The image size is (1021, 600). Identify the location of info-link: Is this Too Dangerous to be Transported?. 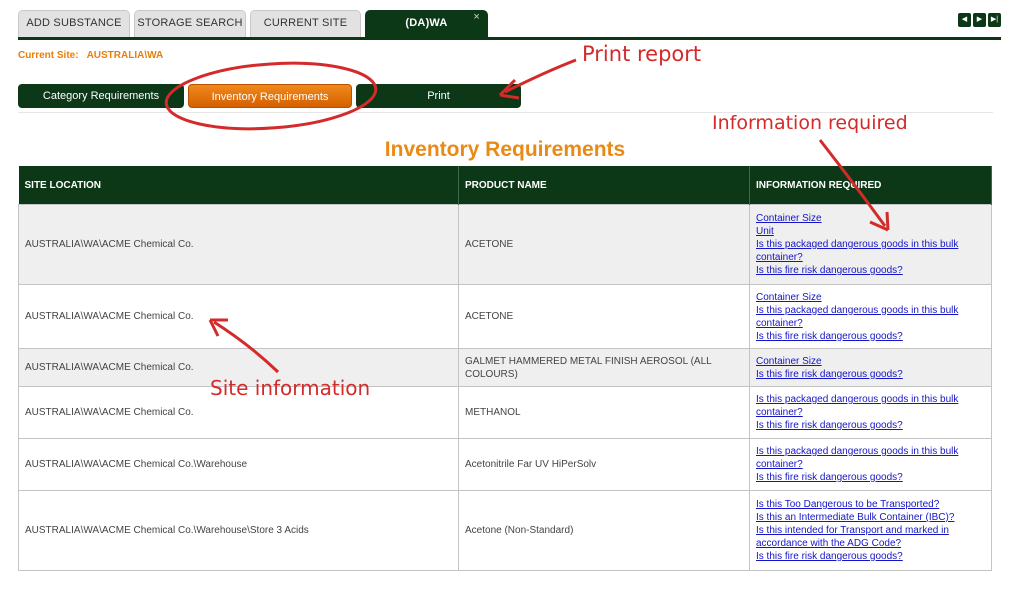
(870, 504).